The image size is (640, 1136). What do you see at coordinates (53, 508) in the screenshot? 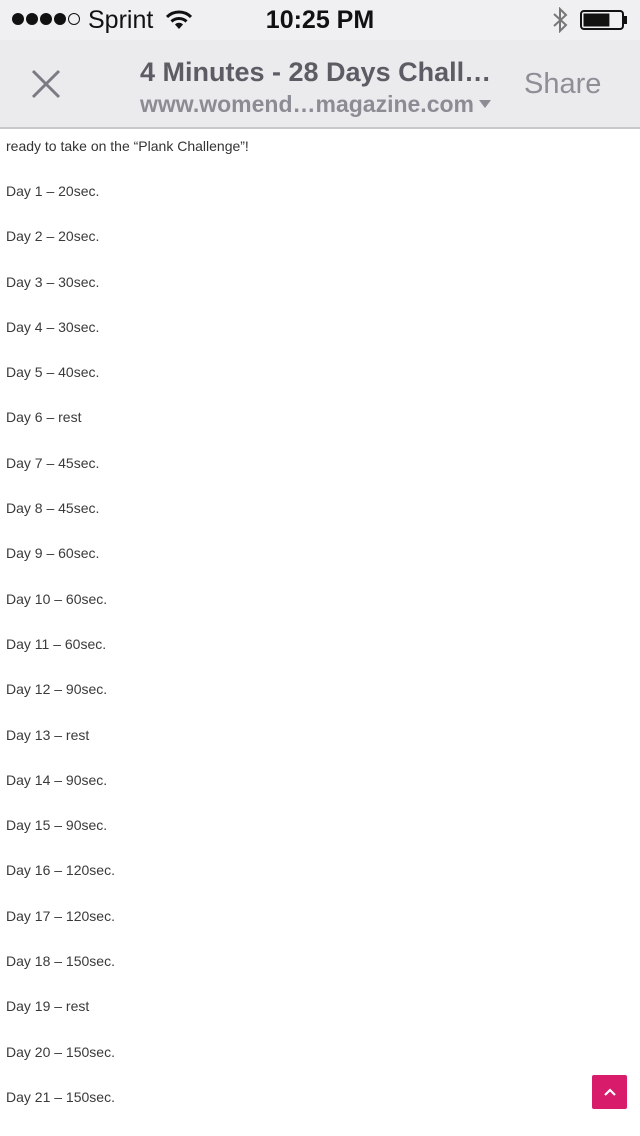
I see `schedule-day-item: Day 8 – 45sec.` at bounding box center [53, 508].